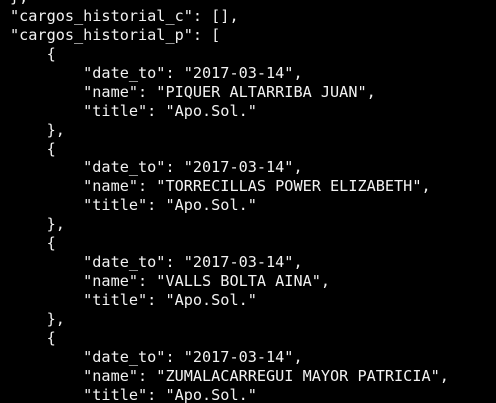 This screenshot has height=403, width=496. Describe the element at coordinates (193, 91) in the screenshot. I see `terminal-line: "name": "PIQUER ALTARRIBA JUAN",` at that location.